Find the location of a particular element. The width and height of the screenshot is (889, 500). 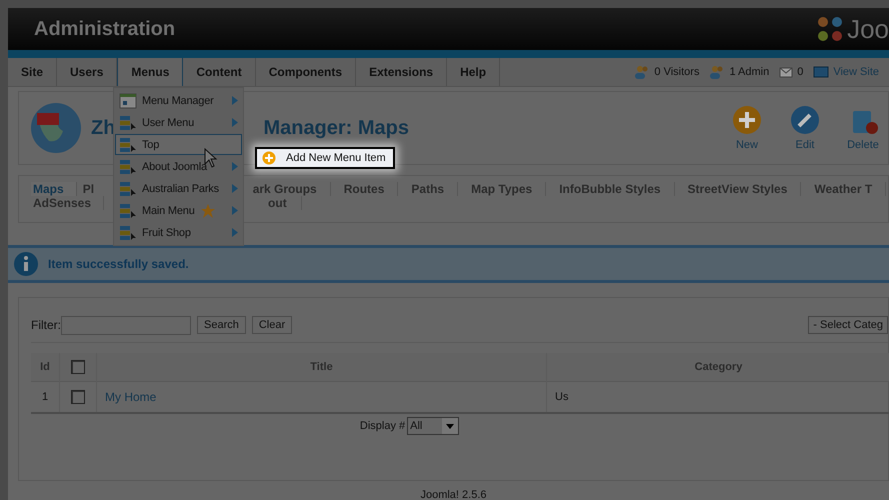

pencil-icon is located at coordinates (805, 120).